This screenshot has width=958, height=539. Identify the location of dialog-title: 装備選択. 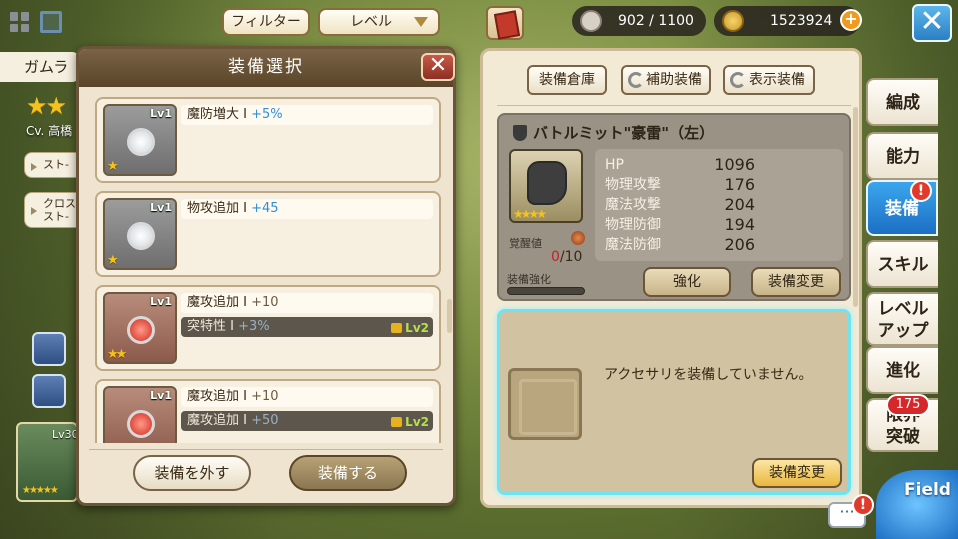
(266, 68).